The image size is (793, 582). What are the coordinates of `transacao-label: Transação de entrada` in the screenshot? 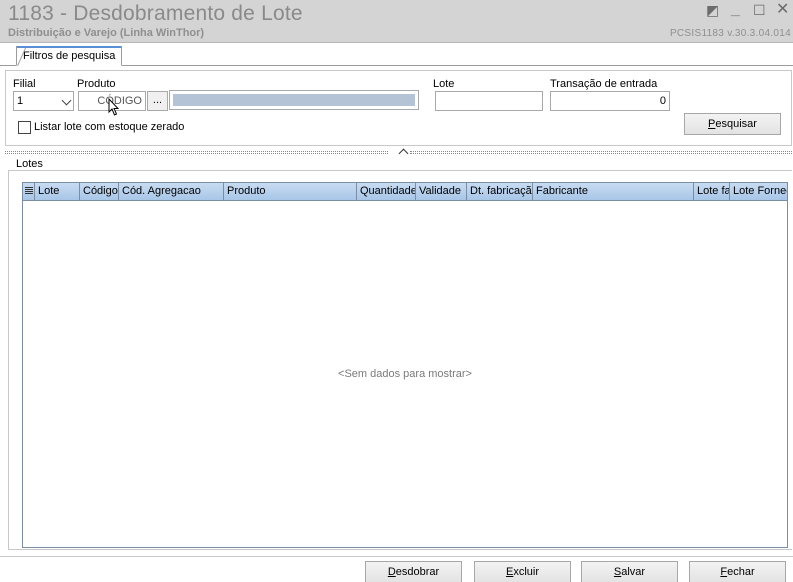 It's located at (604, 84).